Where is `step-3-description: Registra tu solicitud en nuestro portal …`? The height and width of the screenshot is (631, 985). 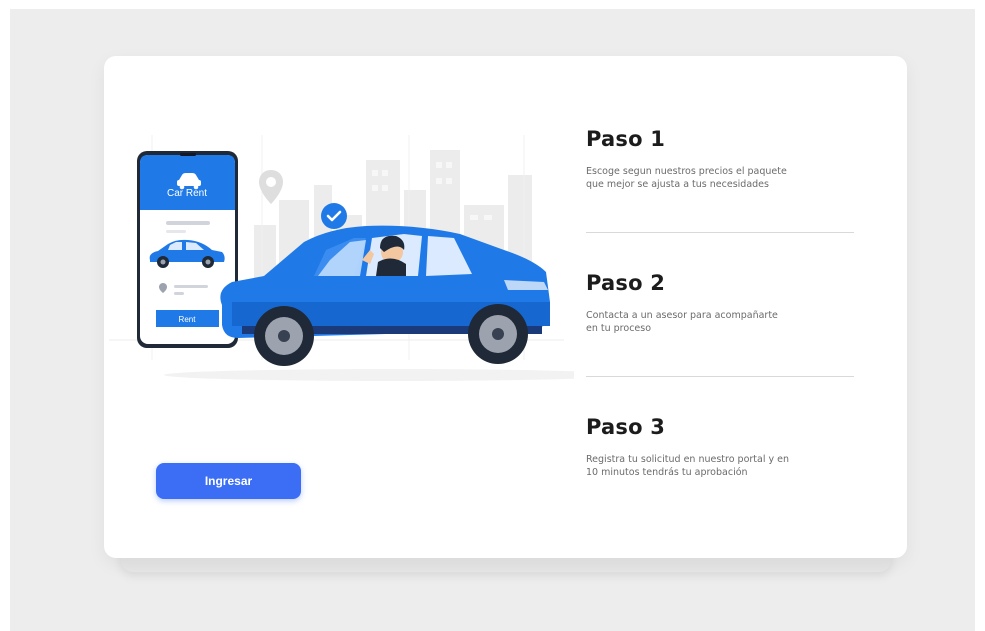 step-3-description: Registra tu solicitud en nuestro portal … is located at coordinates (688, 466).